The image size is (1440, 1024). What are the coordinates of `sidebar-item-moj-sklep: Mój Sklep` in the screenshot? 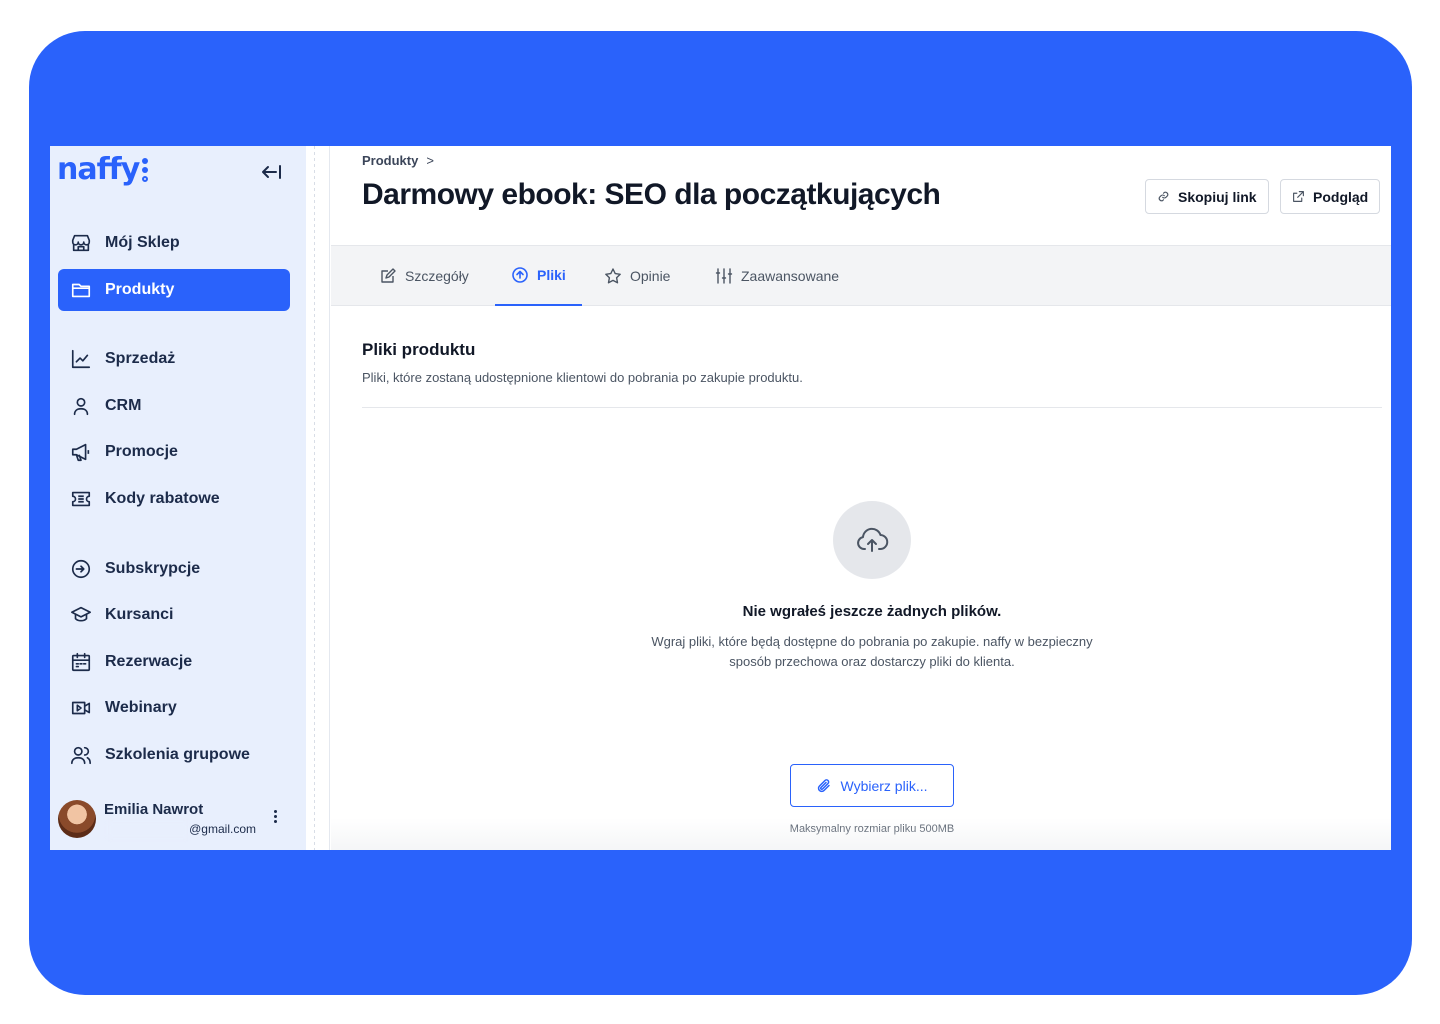 It's located at (174, 243).